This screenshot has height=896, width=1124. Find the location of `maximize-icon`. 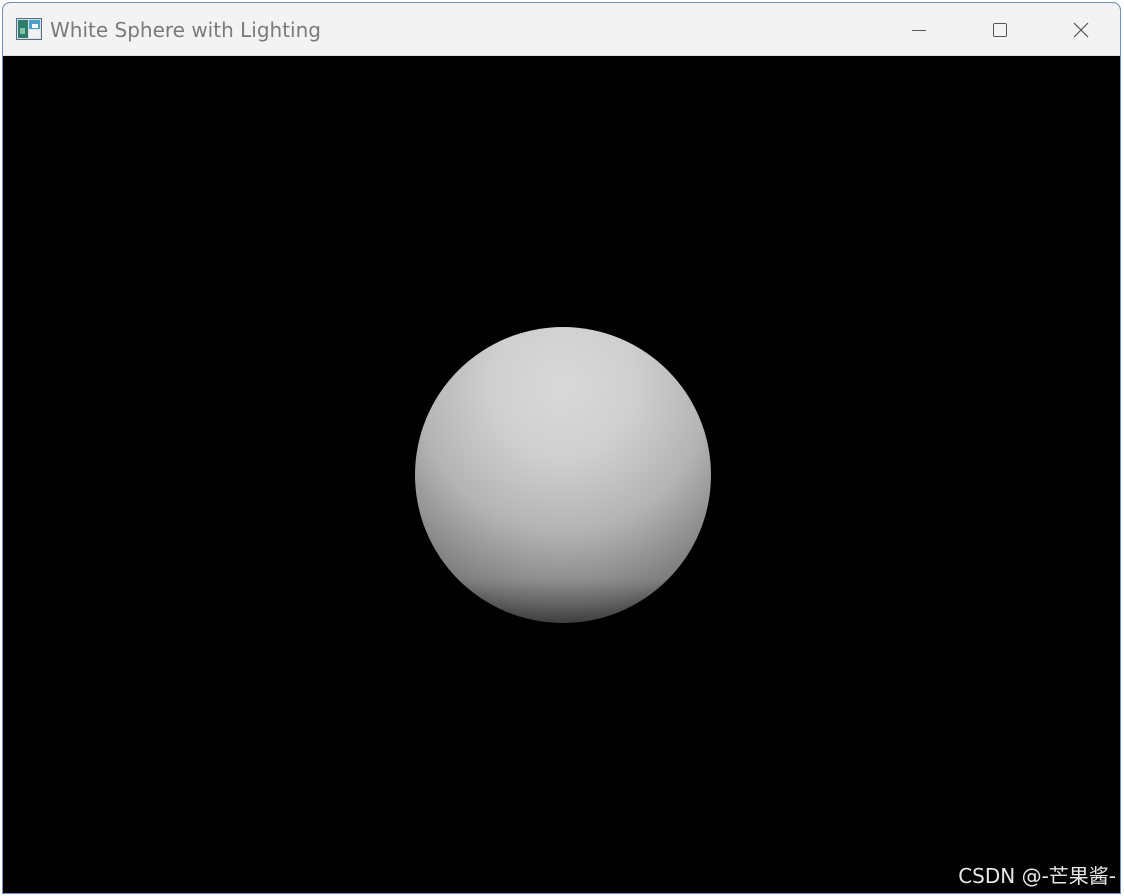

maximize-icon is located at coordinates (1000, 29).